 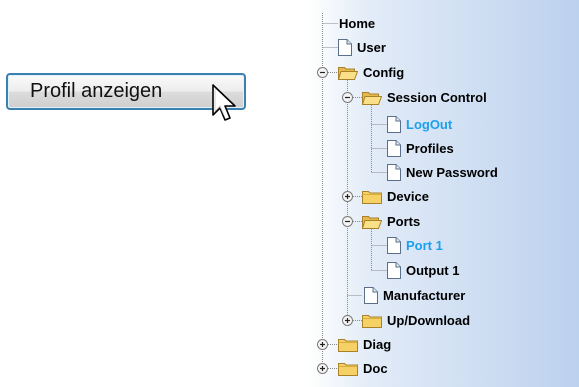 I want to click on tree-item-profiles: Profiles, so click(x=420, y=148).